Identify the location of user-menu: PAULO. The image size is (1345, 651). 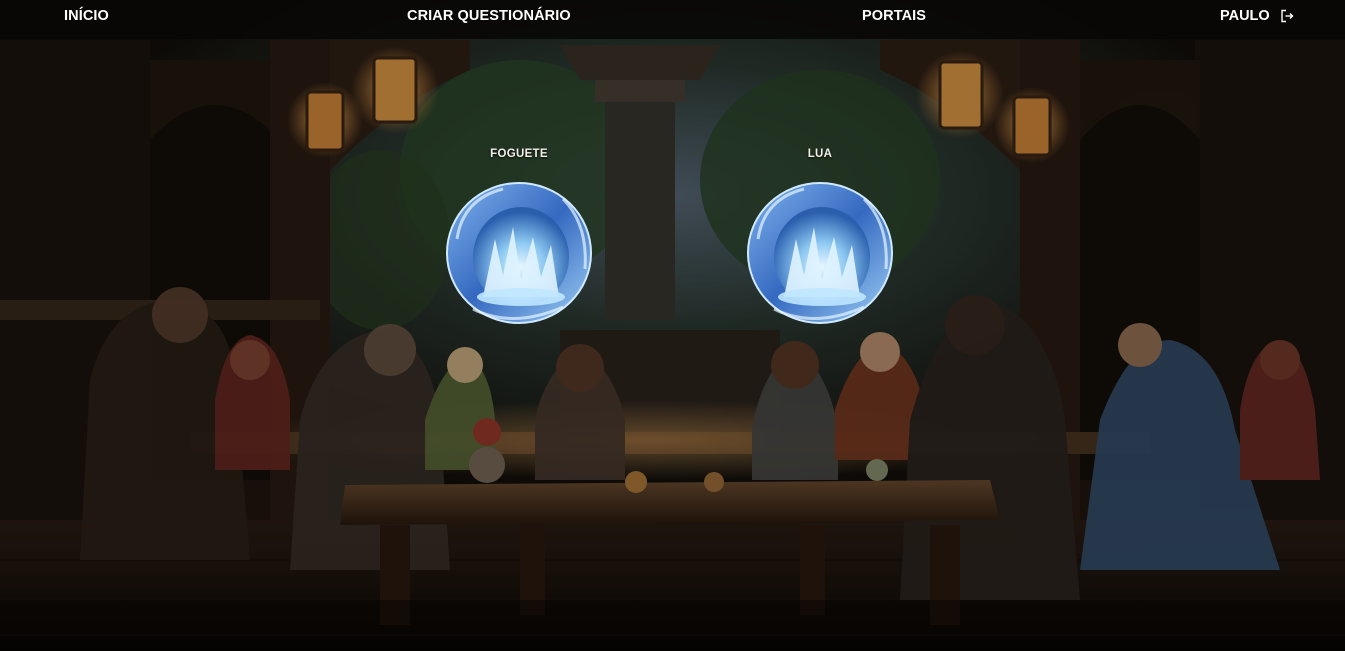
(1257, 16).